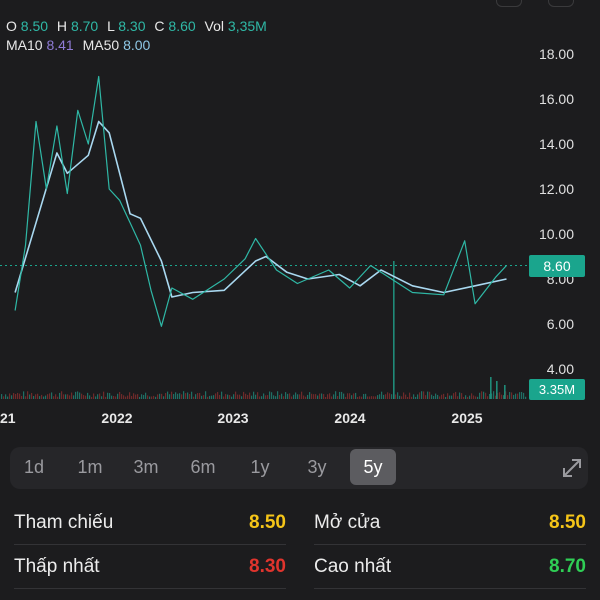 The image size is (600, 600). Describe the element at coordinates (90, 467) in the screenshot. I see `range-tab-1m: 1m` at that location.